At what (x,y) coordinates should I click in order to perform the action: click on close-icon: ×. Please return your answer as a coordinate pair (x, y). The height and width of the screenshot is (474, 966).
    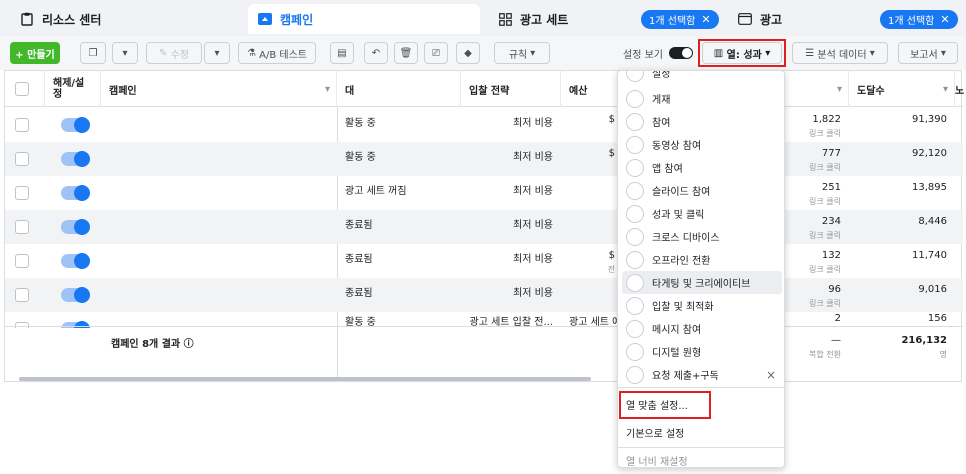
    Looking at the image, I should click on (771, 375).